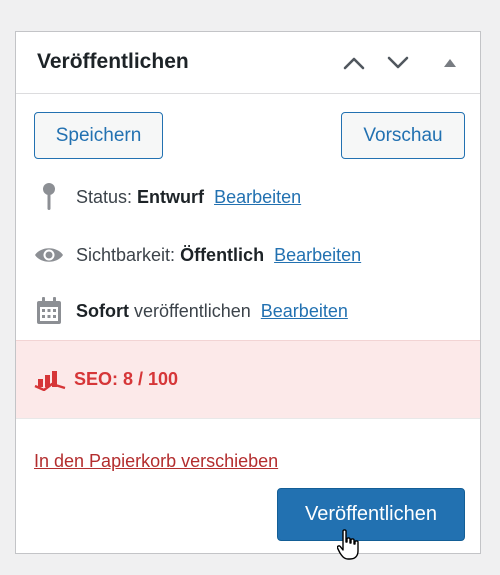  What do you see at coordinates (50, 380) in the screenshot?
I see `seo-chart-icon` at bounding box center [50, 380].